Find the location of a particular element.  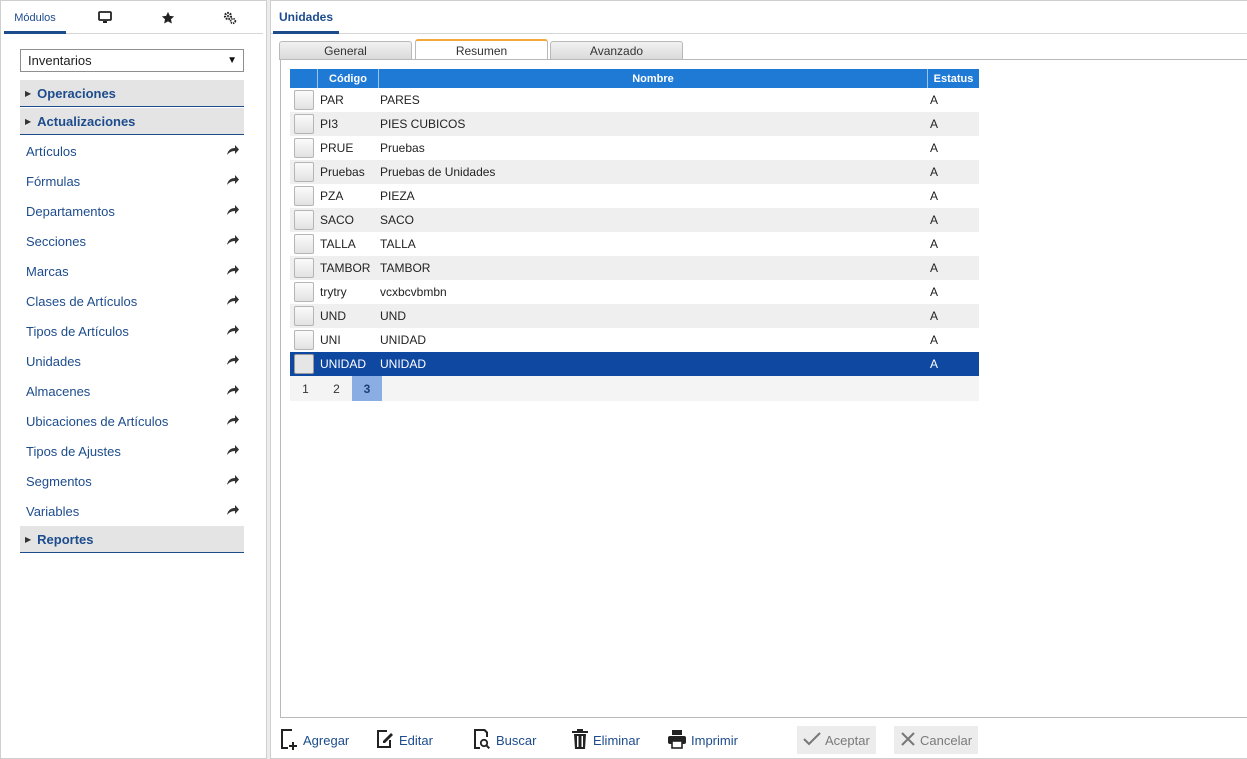

cell-nombre: SACO is located at coordinates (397, 220).